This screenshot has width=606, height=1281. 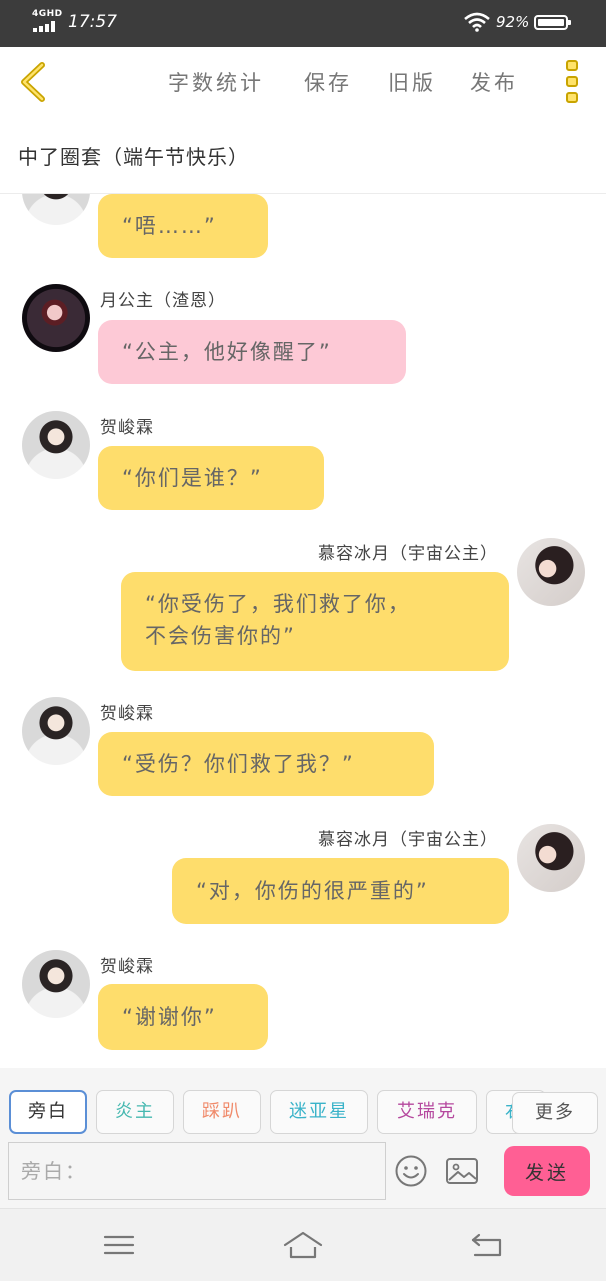 I want to click on send-button: 发送, so click(x=547, y=1171).